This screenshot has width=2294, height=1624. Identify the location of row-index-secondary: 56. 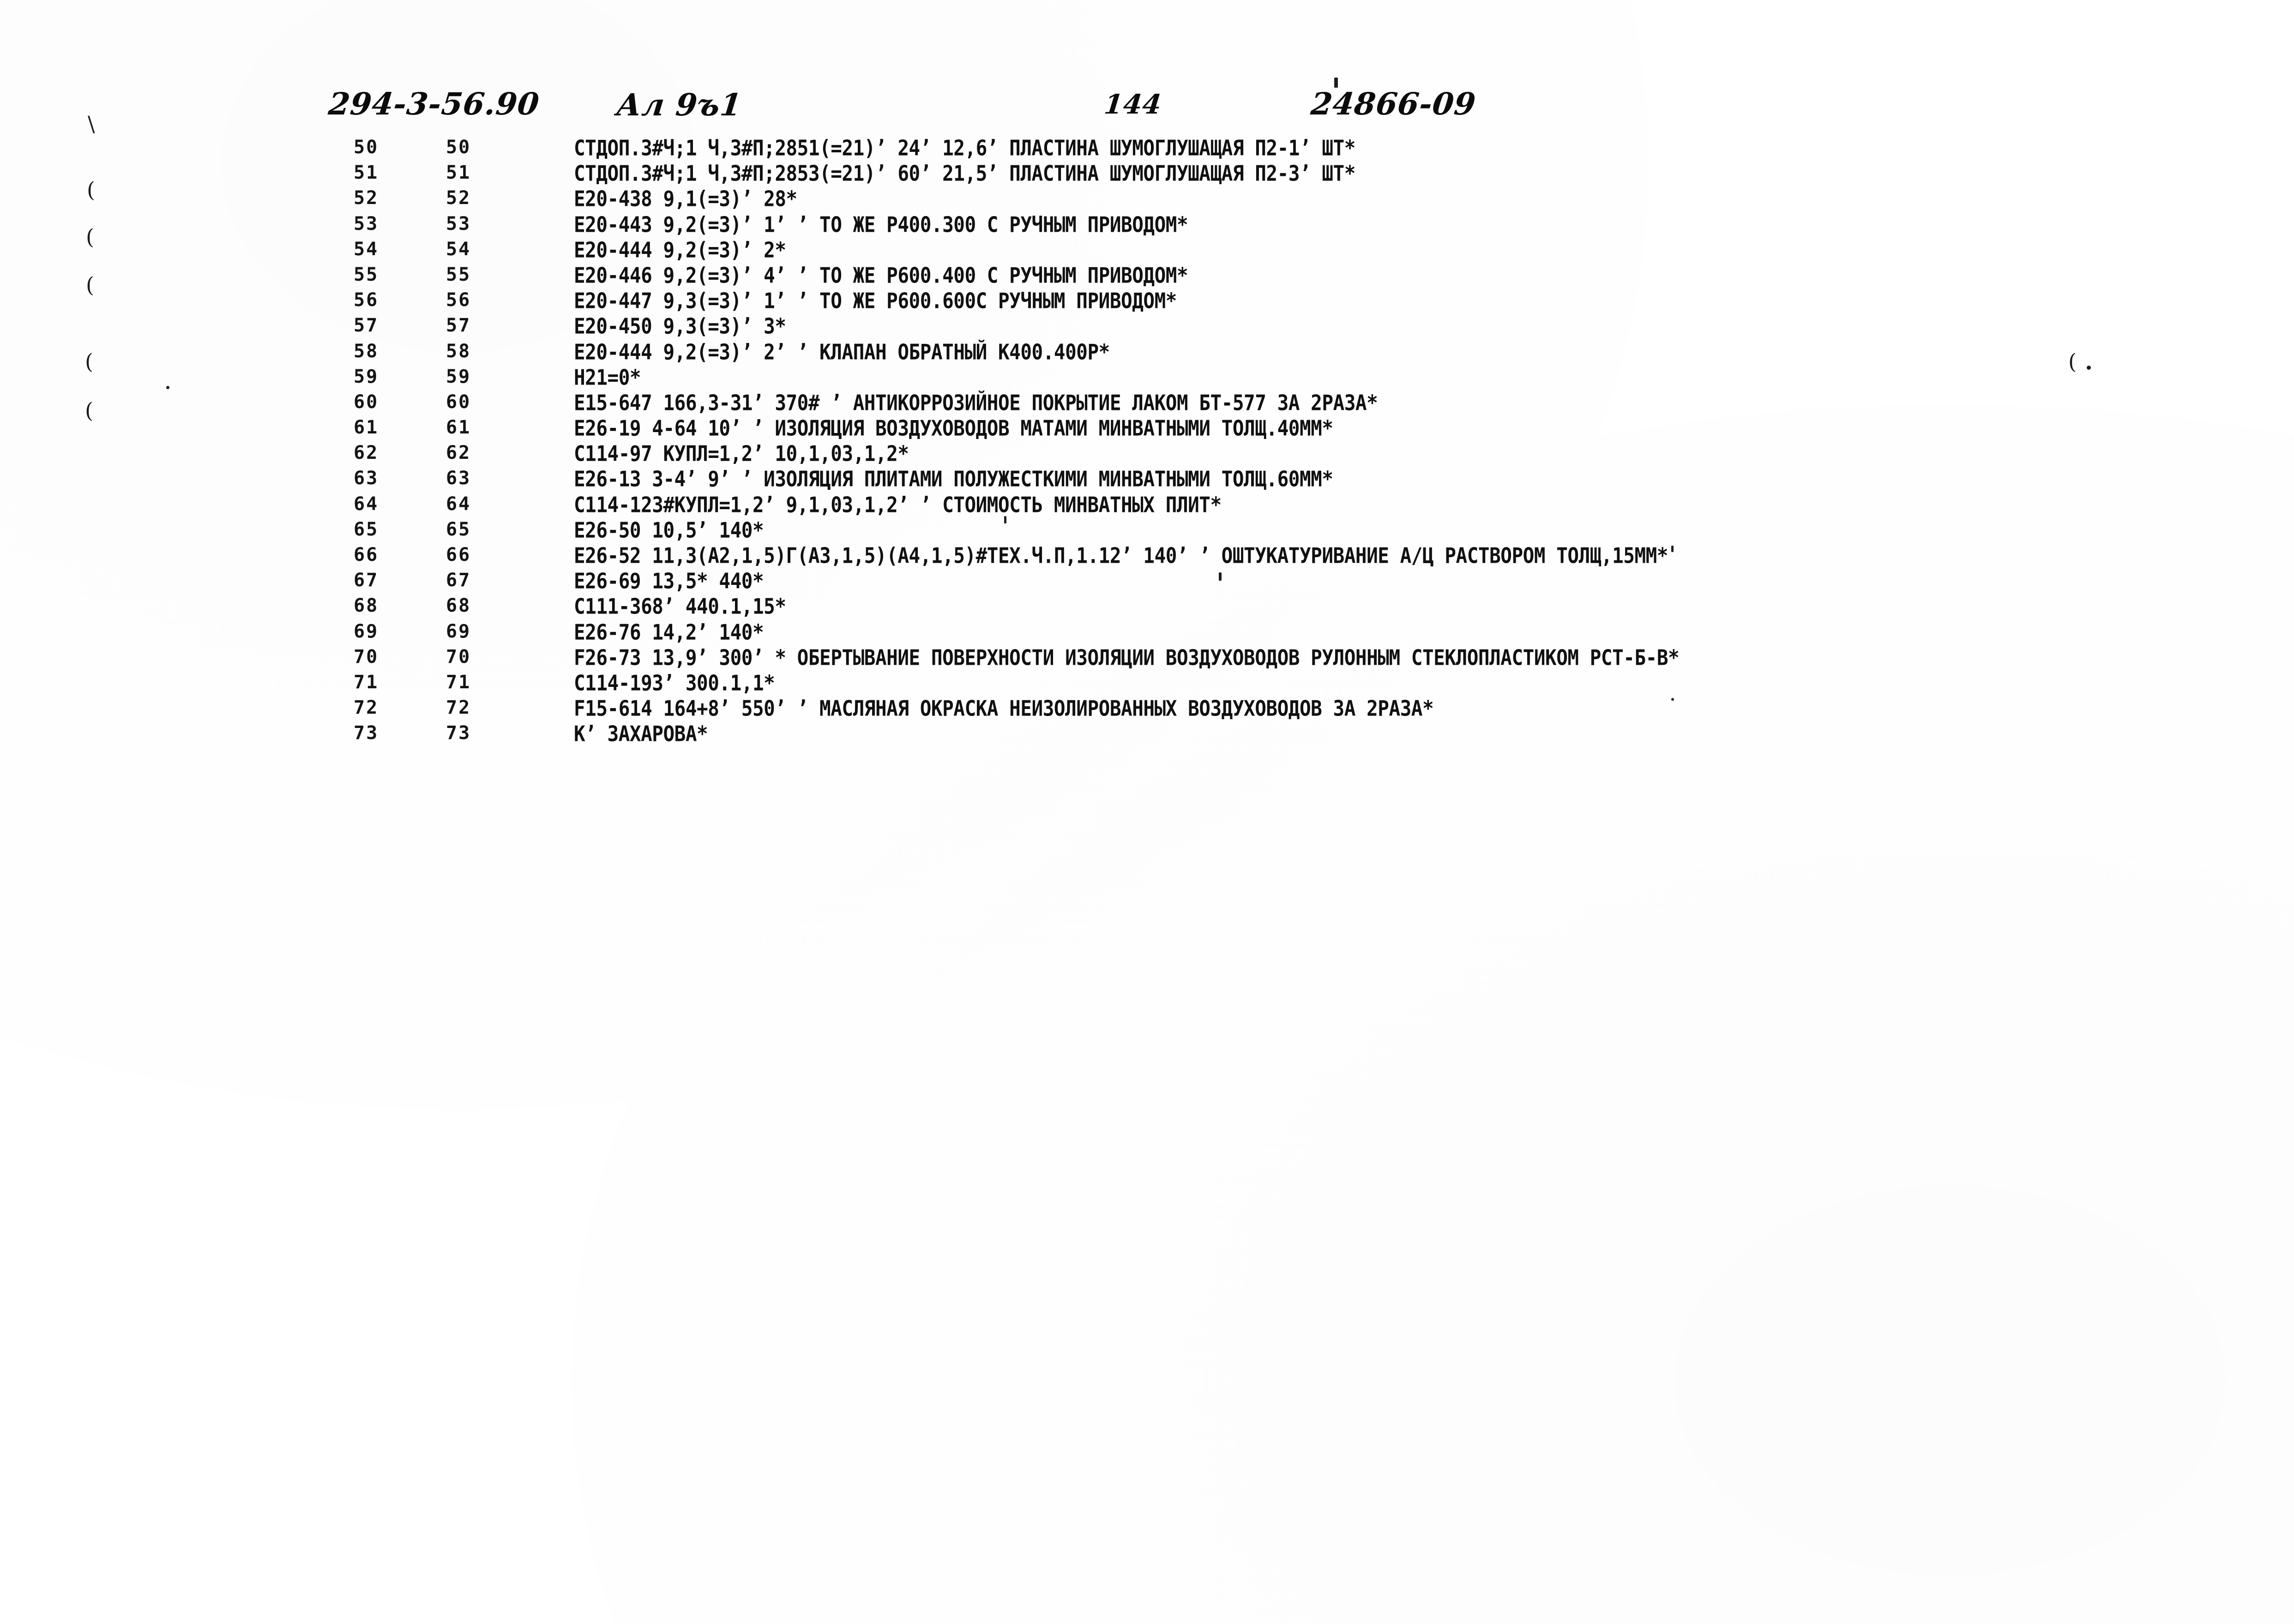
(458, 300).